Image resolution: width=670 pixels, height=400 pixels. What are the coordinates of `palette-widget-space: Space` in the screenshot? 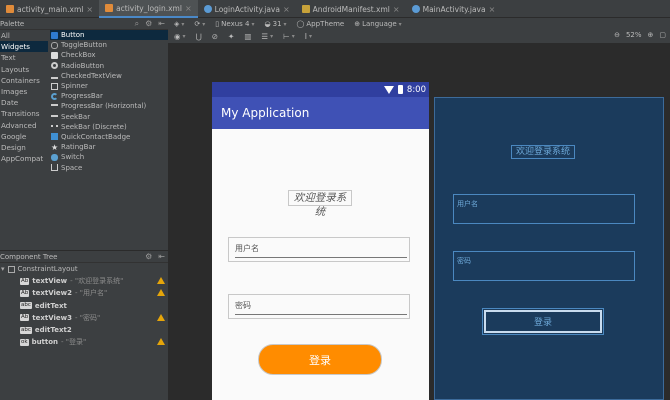 It's located at (109, 167).